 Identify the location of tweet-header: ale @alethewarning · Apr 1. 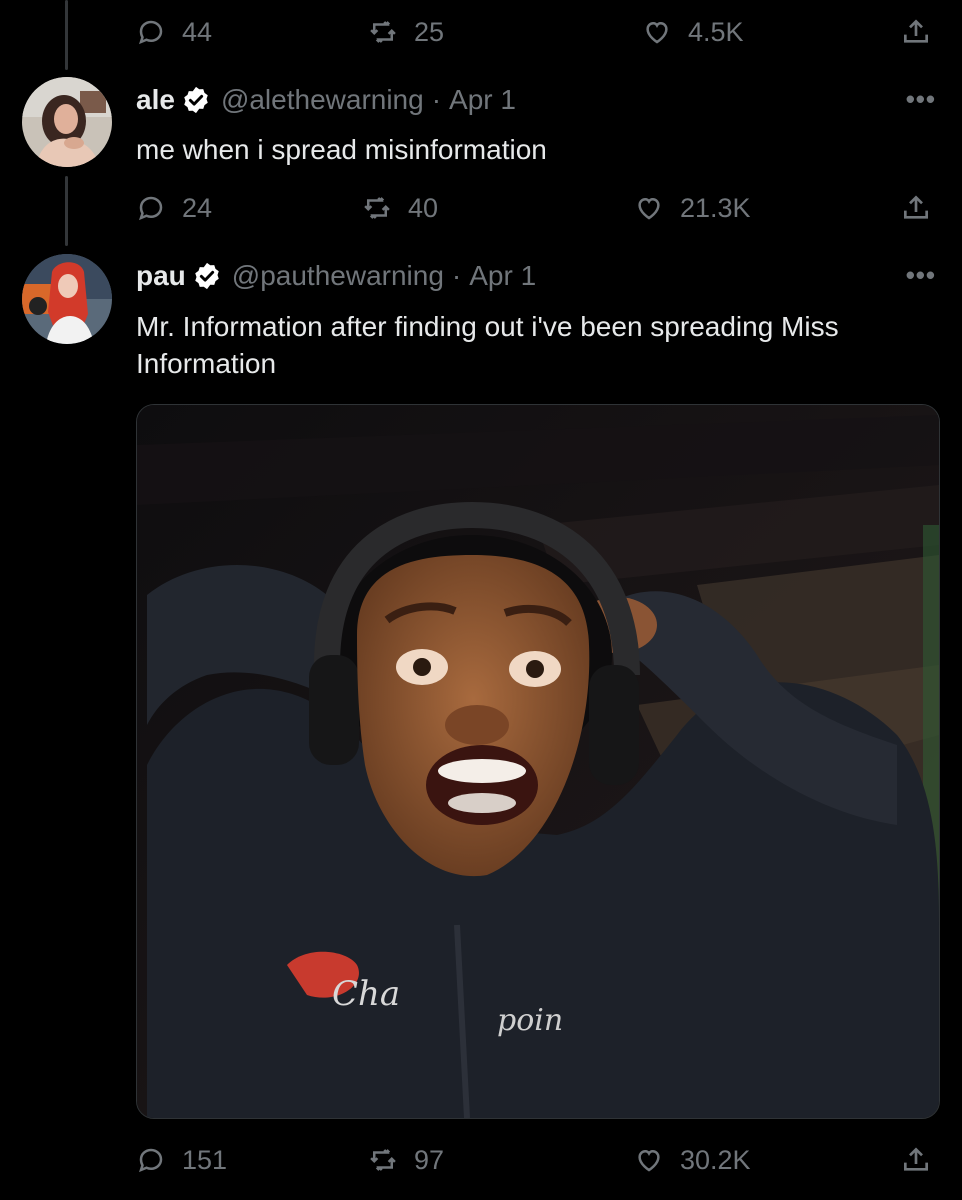
(326, 100).